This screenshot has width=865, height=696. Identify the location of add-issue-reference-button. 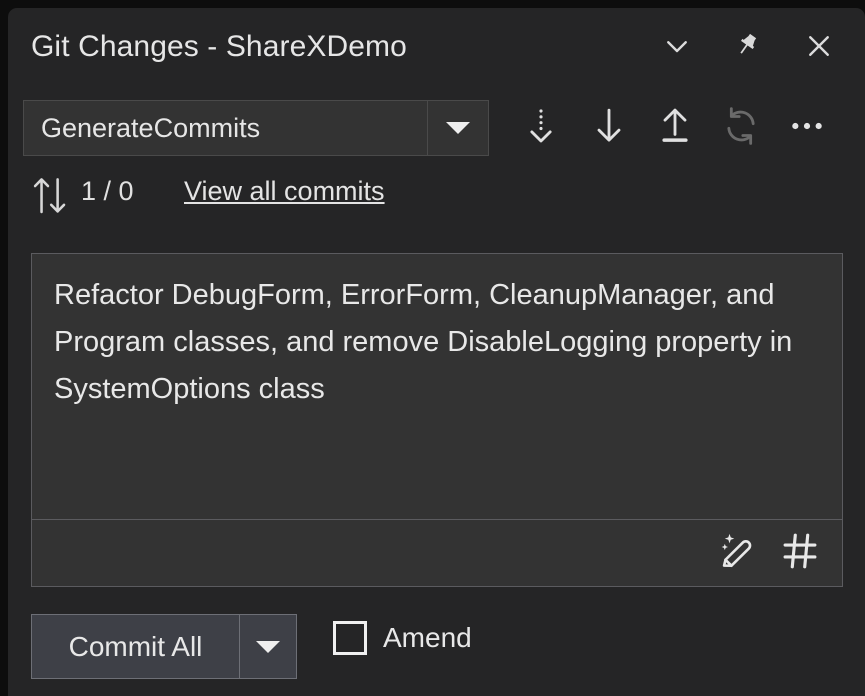
(800, 553).